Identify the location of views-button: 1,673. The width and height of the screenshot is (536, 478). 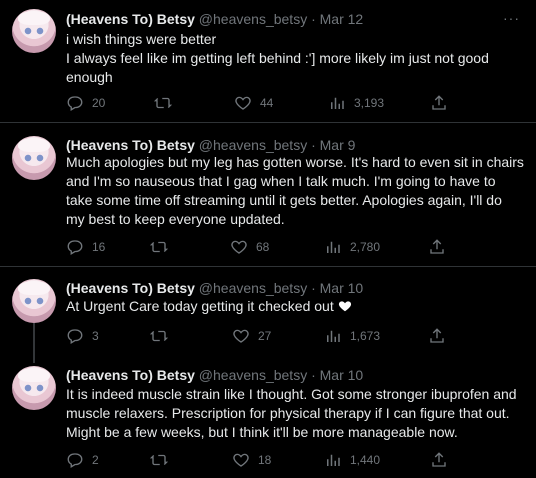
(352, 336).